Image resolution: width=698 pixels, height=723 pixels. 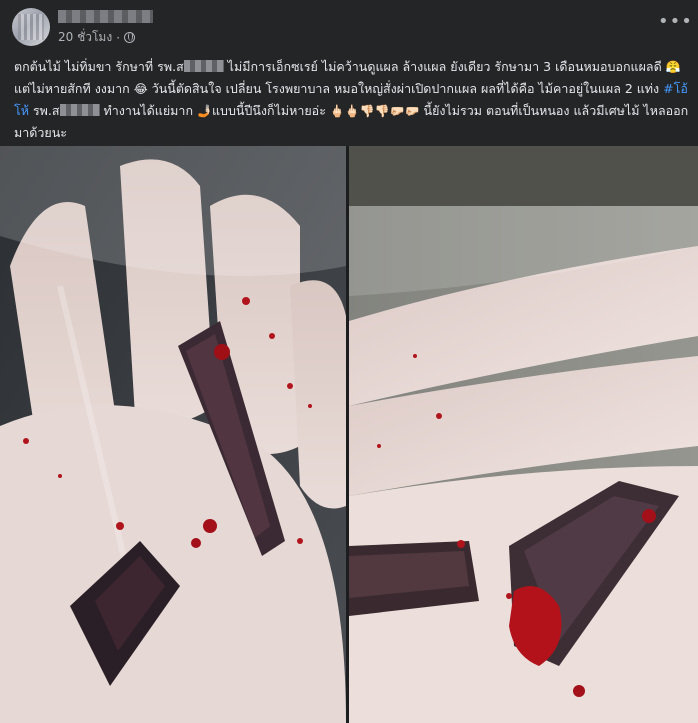 I want to click on post-header: 20 ชั่วโมง · •••, so click(x=349, y=26).